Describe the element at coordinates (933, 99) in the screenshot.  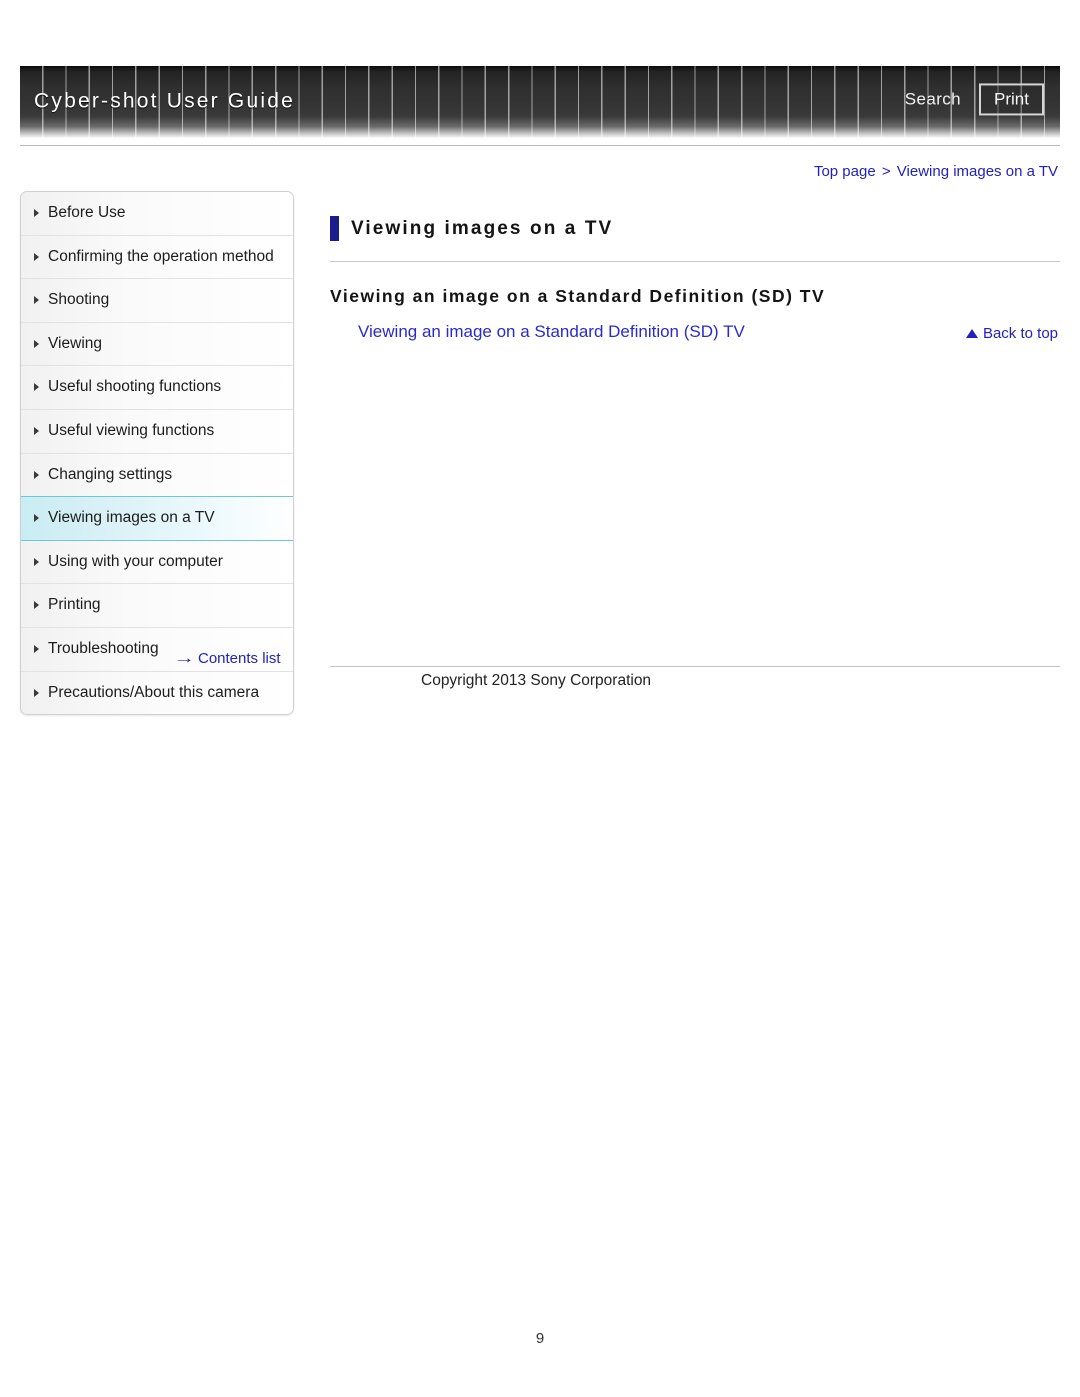
I see `search-button: Search` at that location.